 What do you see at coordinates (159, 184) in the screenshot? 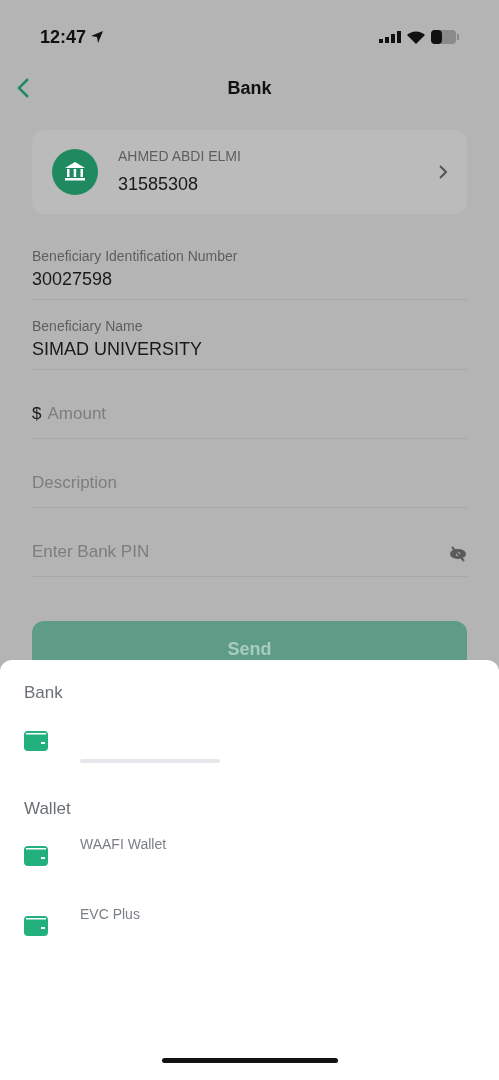
I see `account-number: 31585308` at bounding box center [159, 184].